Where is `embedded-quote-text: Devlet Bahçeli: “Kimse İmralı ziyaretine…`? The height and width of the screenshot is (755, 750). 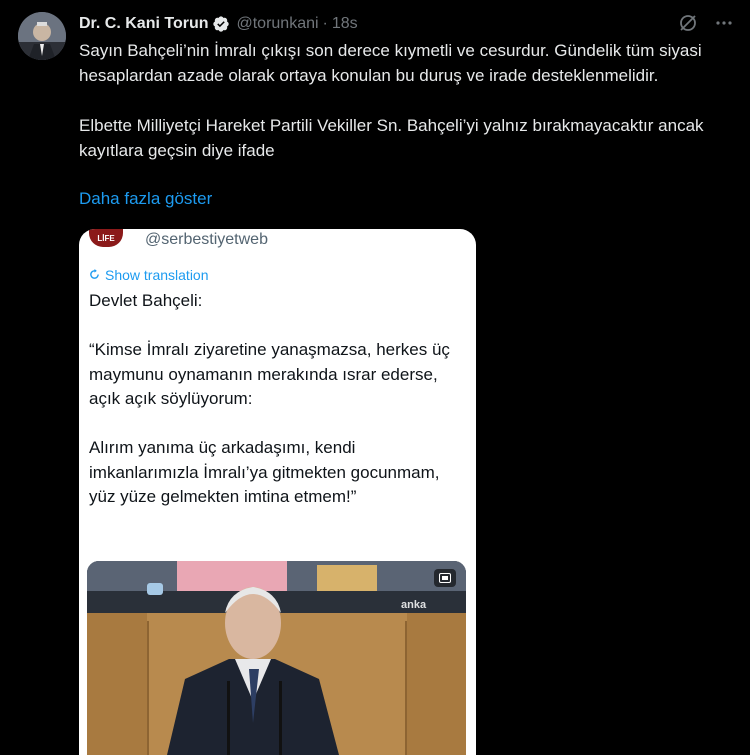
embedded-quote-text: Devlet Bahçeli: “Kimse İmralı ziyaretine… is located at coordinates (269, 398).